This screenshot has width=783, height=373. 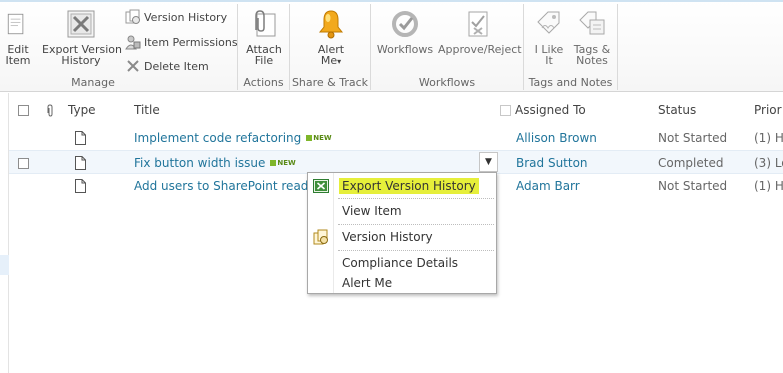 I want to click on column-header-status: Status, so click(x=677, y=110).